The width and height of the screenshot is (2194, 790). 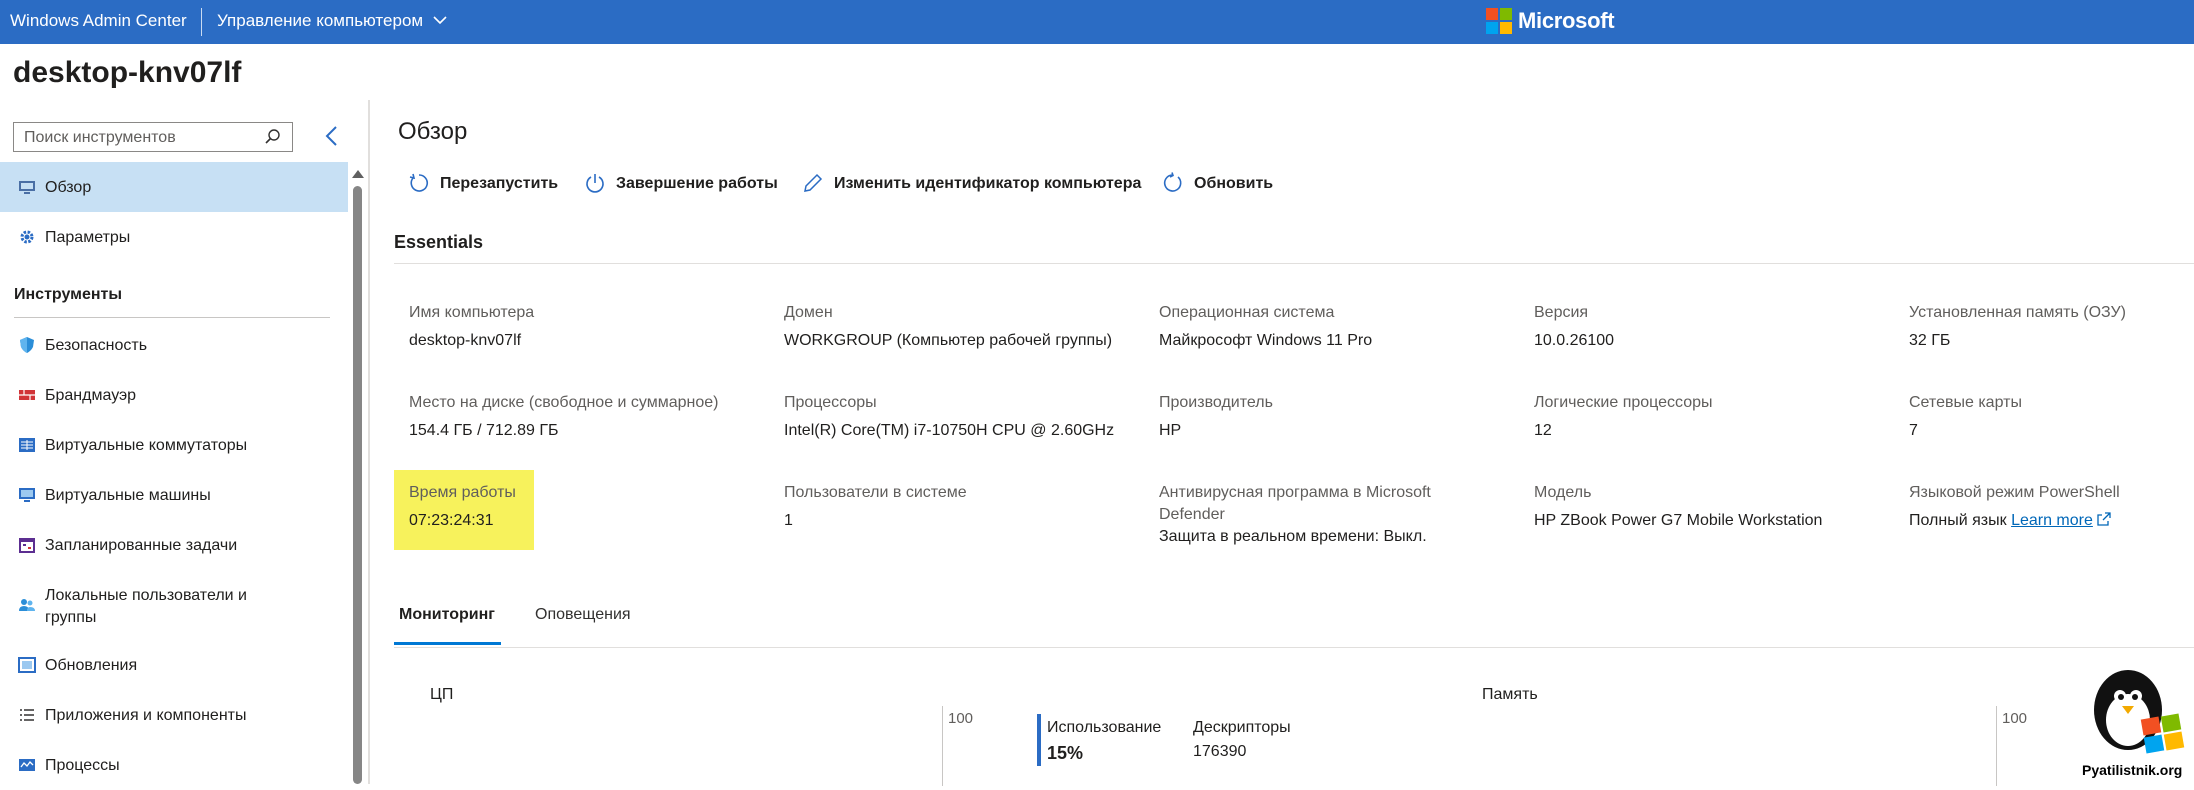 I want to click on property-label: Место на диске (свободное и суммарное), so click(x=564, y=402).